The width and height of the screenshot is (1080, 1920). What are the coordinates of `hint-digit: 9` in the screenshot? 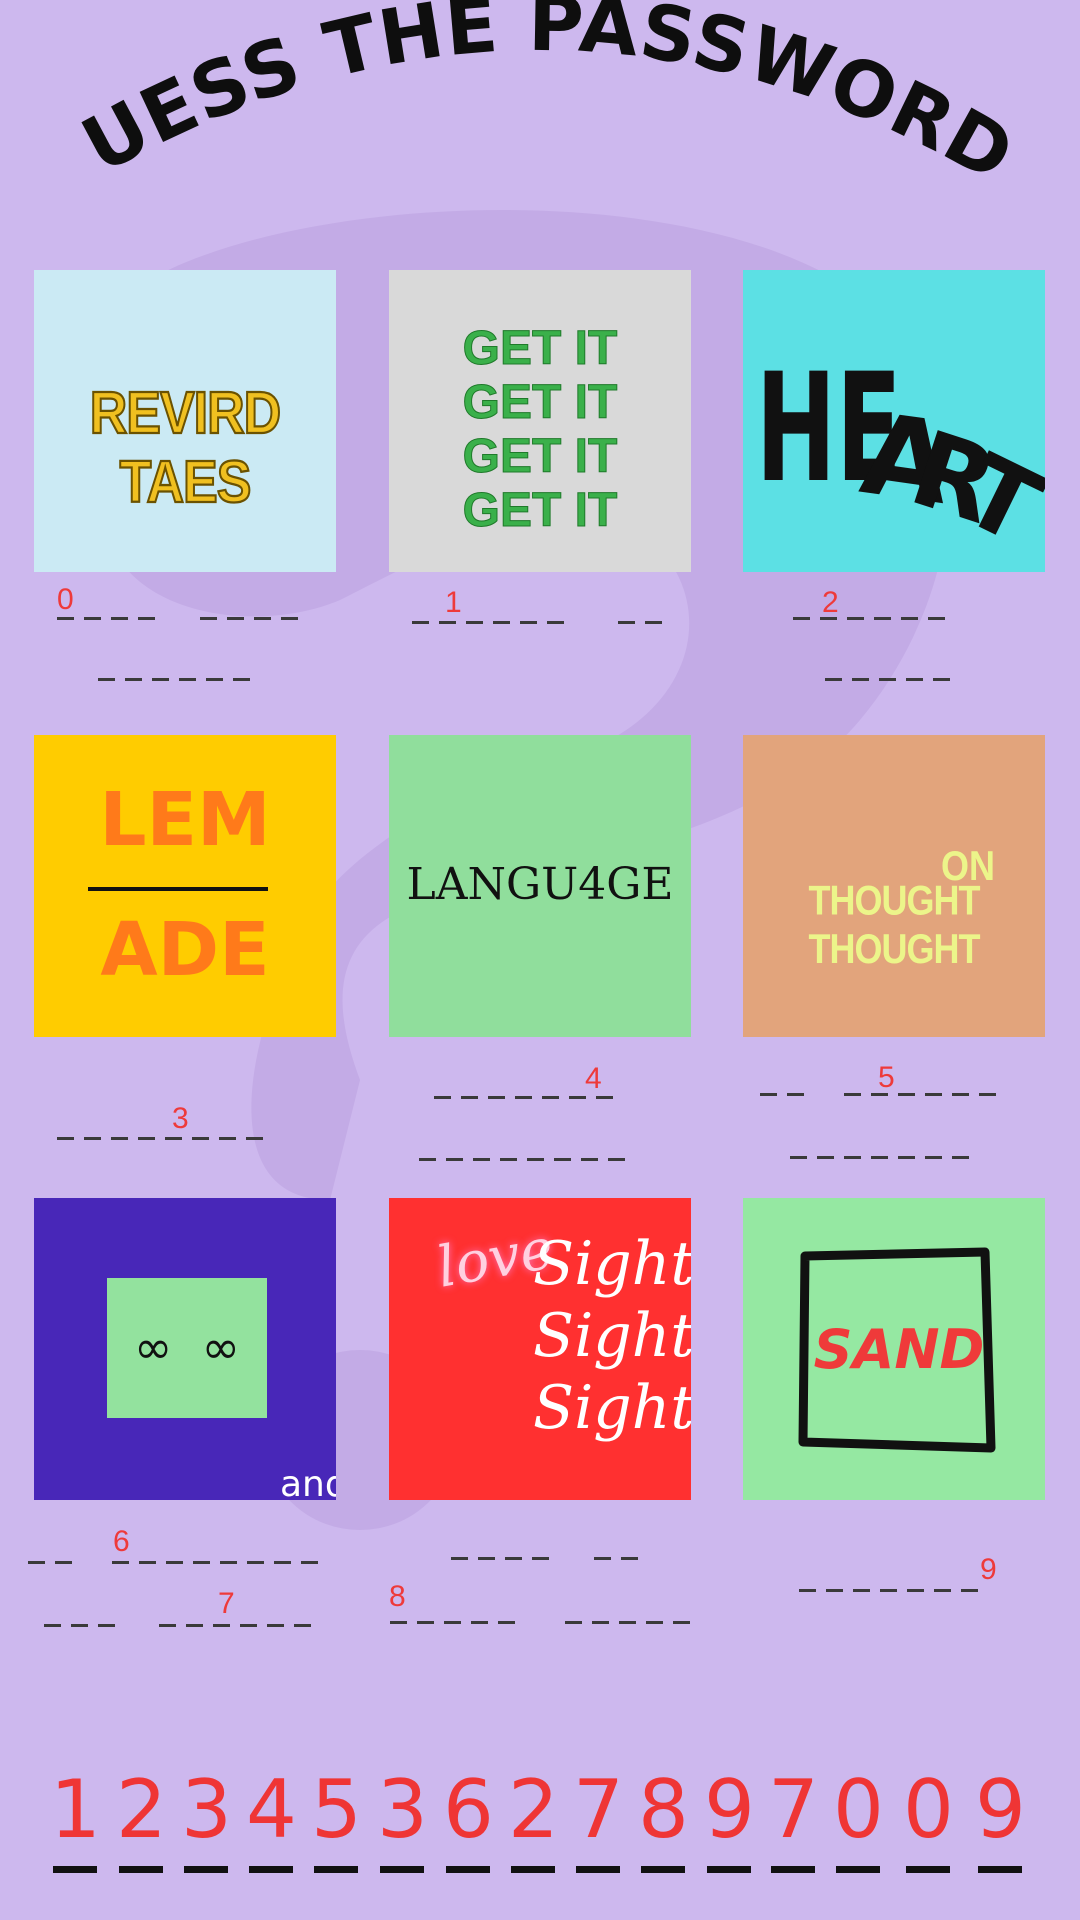 It's located at (988, 1569).